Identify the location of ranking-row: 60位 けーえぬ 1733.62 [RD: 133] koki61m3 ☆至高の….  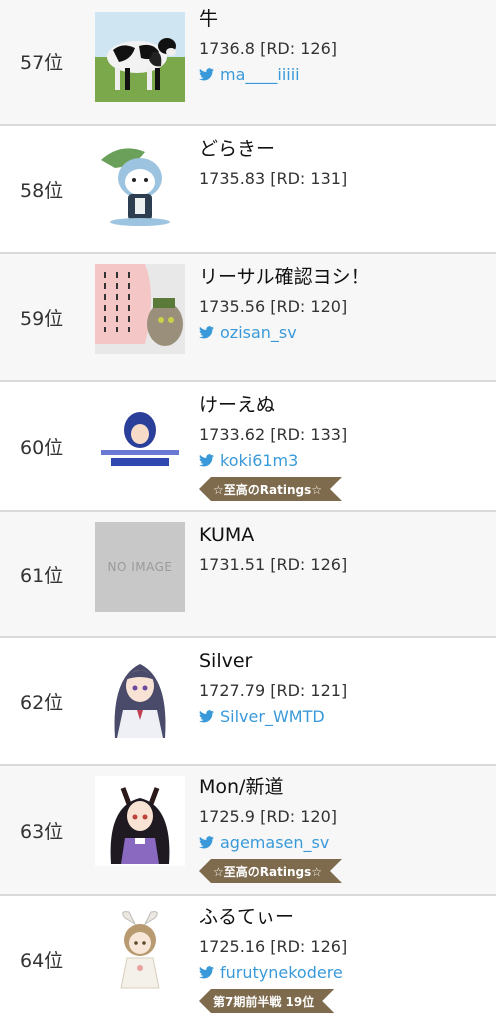
(248, 447).